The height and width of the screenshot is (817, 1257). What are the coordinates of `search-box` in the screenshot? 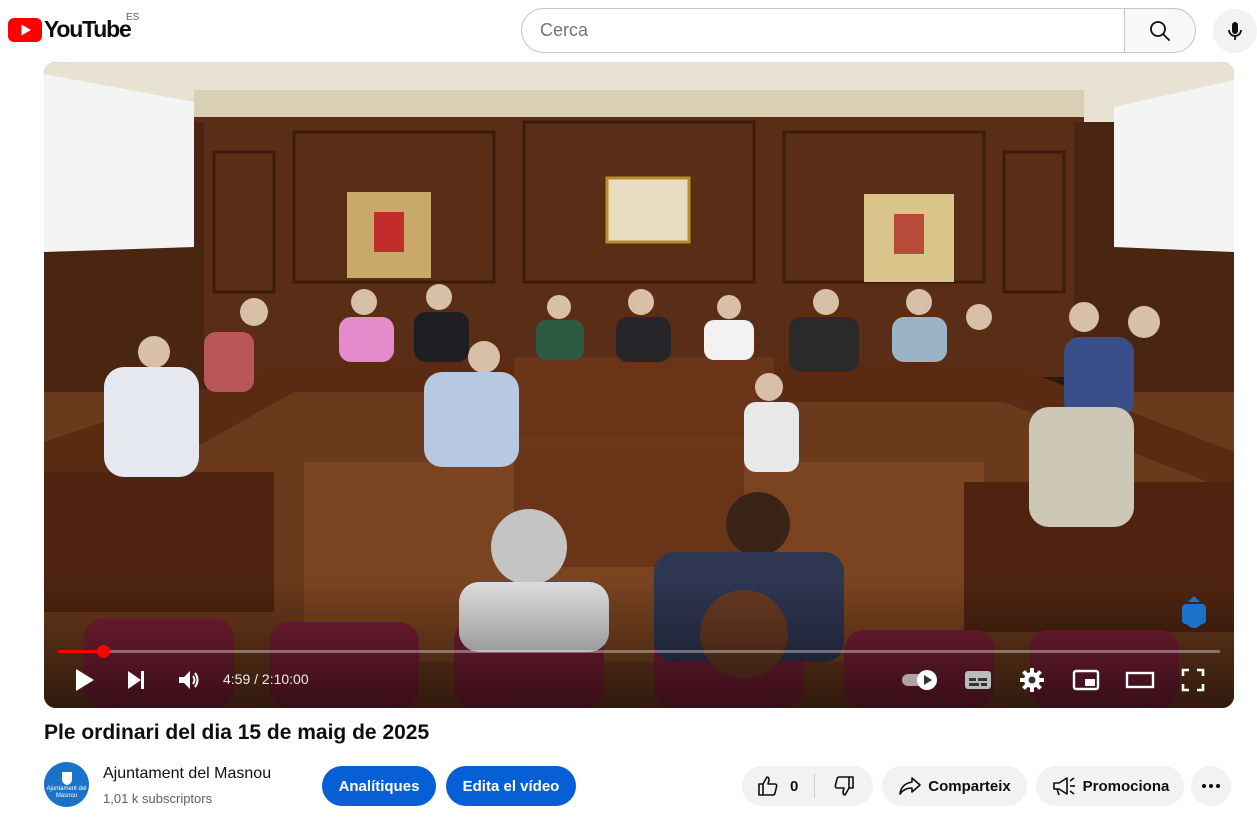 It's located at (823, 30).